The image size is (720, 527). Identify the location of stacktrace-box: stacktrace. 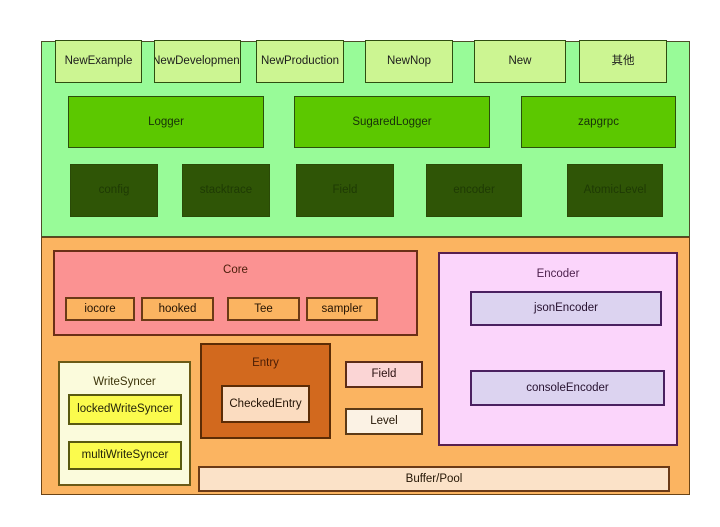
(226, 190).